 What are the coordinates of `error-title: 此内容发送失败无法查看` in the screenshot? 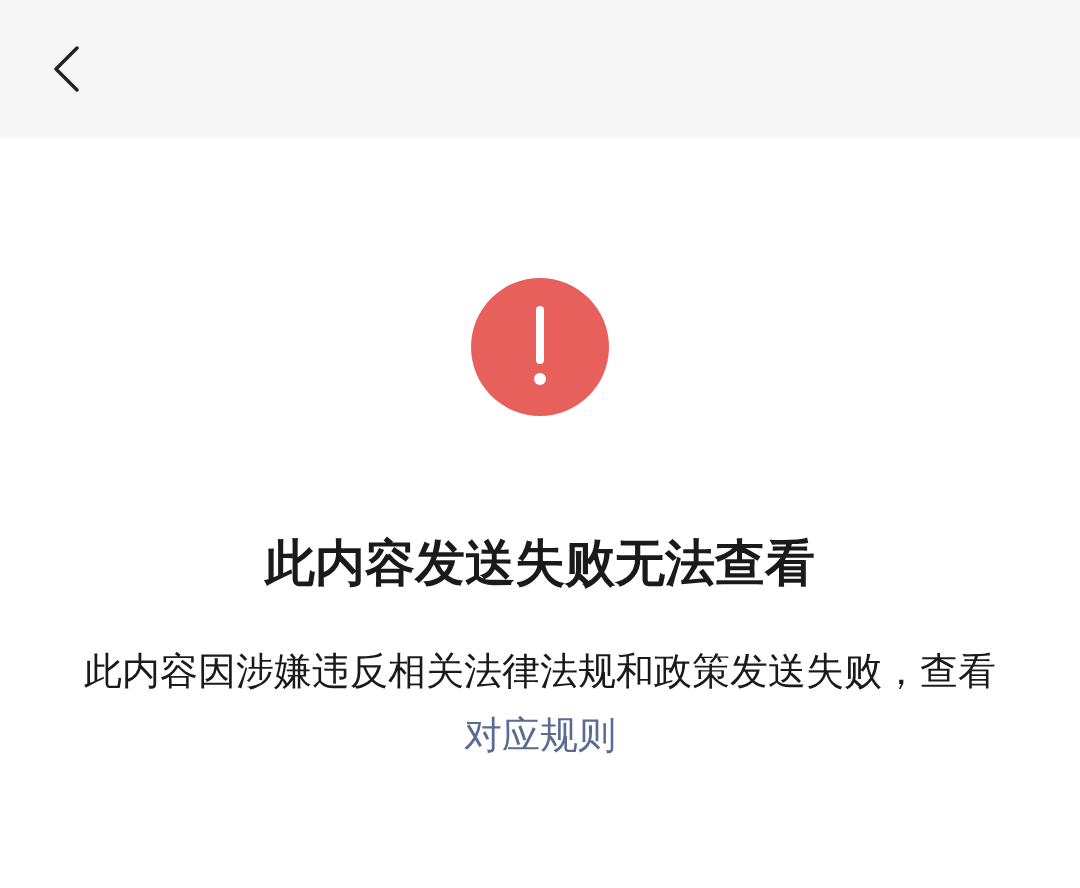 It's located at (540, 563).